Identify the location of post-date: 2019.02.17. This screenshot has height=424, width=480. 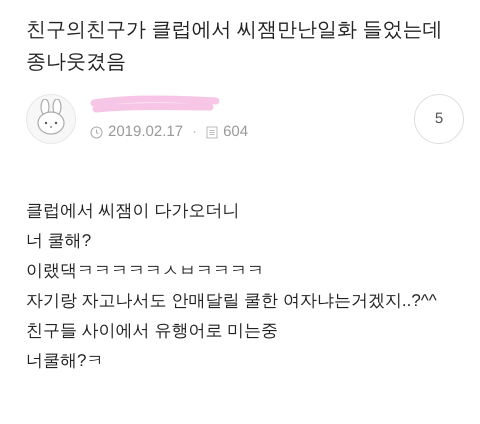
(146, 132).